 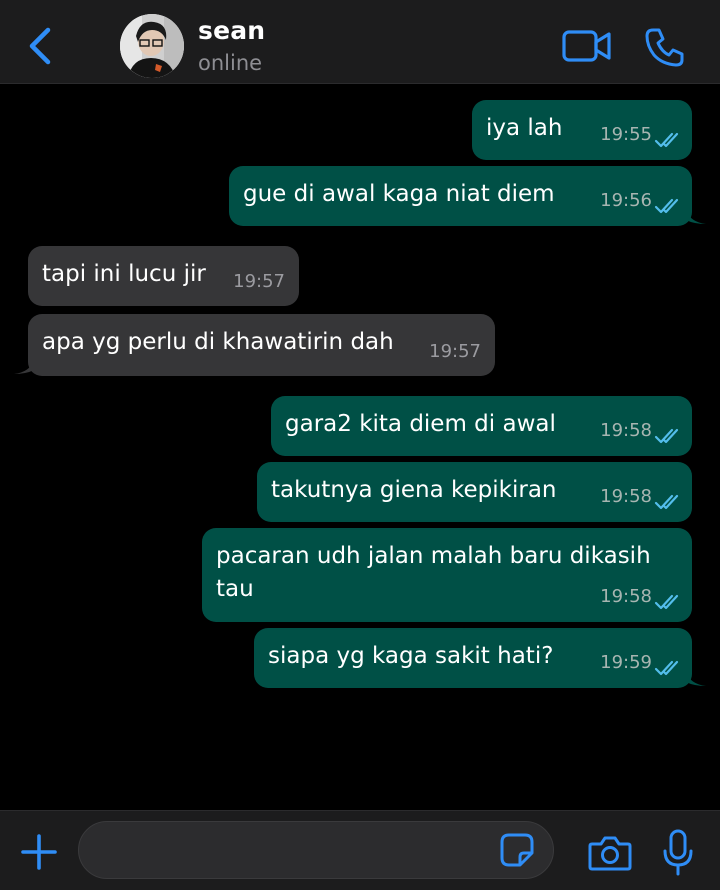 I want to click on video-call-button, so click(x=587, y=46).